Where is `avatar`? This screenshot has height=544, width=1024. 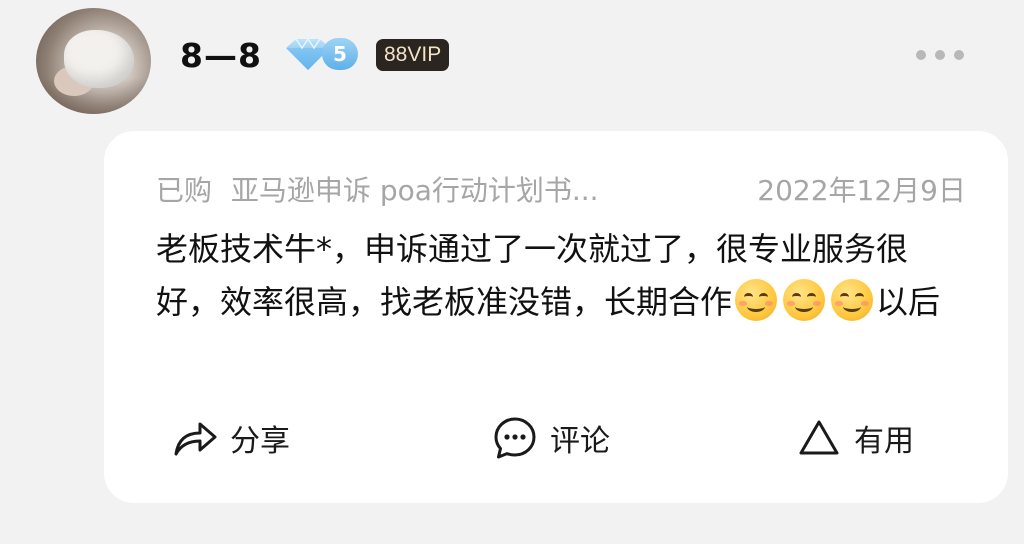
avatar is located at coordinates (93, 61).